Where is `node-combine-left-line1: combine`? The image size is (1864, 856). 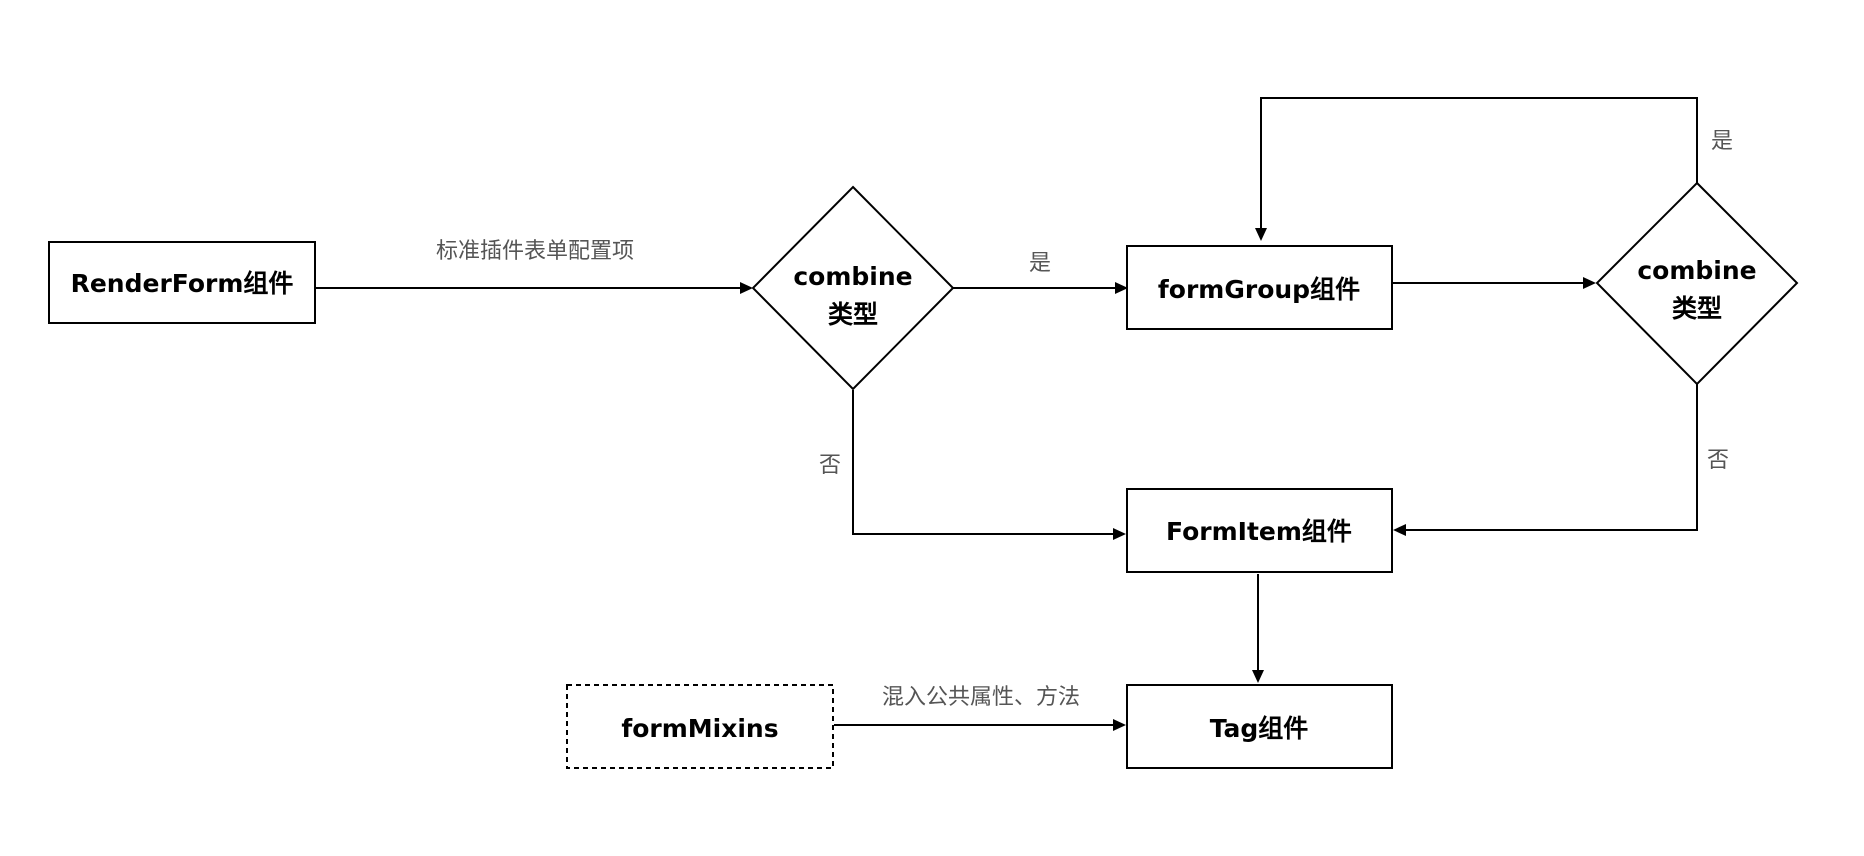
node-combine-left-line1: combine is located at coordinates (852, 276).